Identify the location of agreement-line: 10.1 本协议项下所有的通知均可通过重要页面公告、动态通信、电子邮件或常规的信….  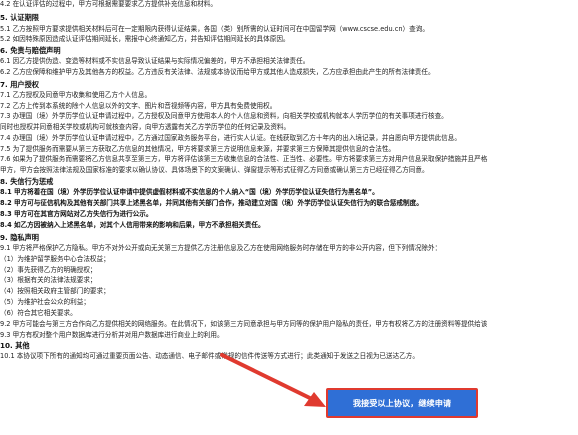
(209, 356).